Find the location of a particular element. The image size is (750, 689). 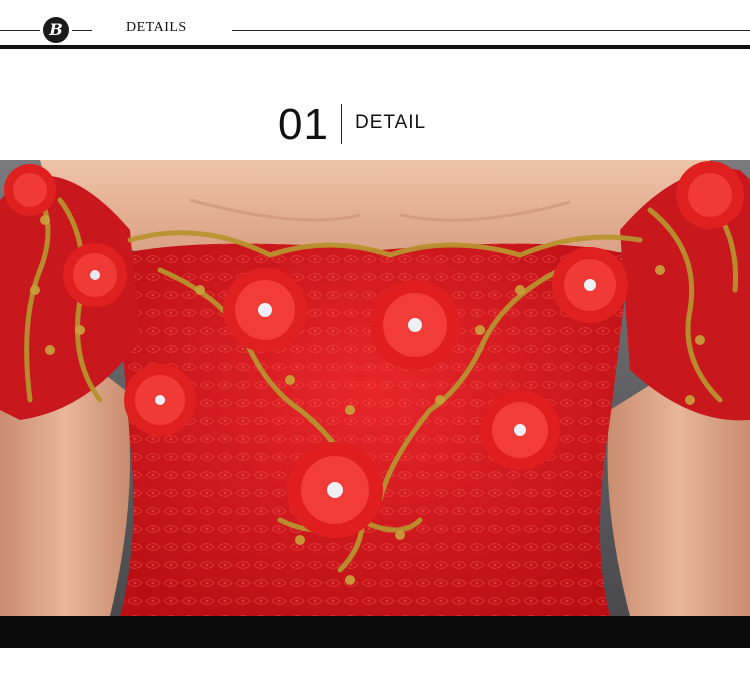

header-line-short is located at coordinates (82, 30).